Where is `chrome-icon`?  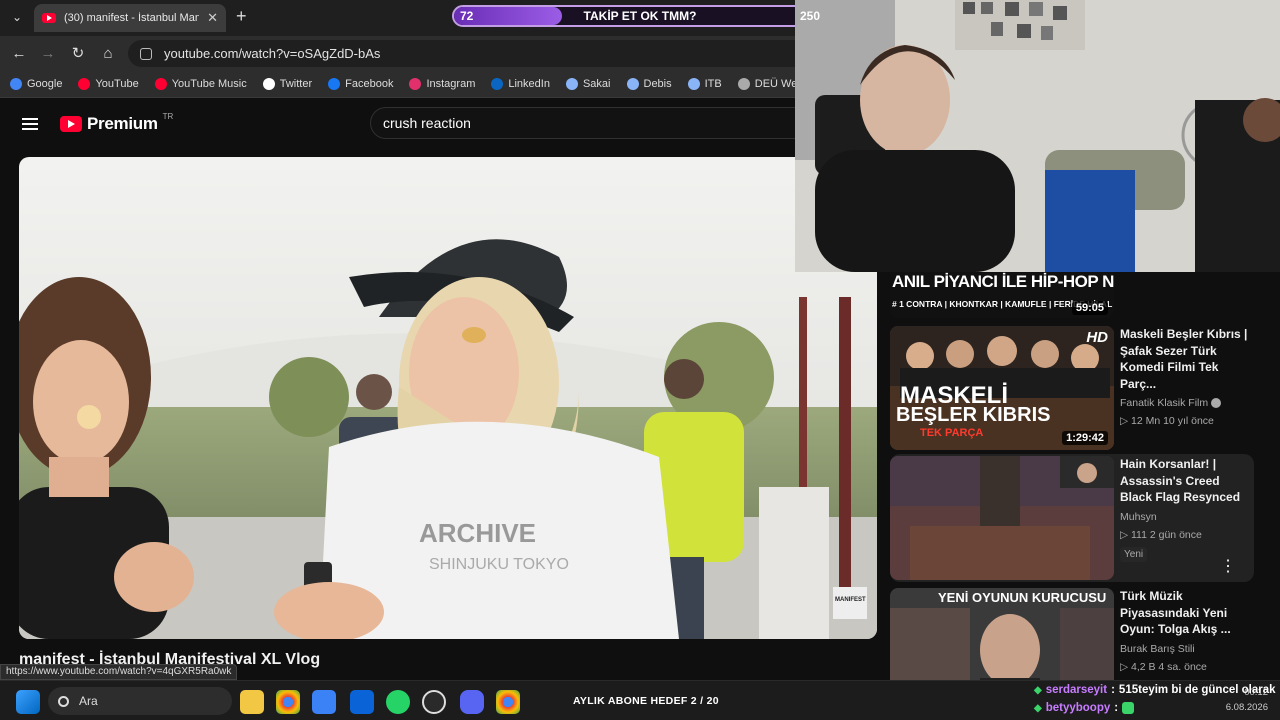
chrome-icon is located at coordinates (288, 702).